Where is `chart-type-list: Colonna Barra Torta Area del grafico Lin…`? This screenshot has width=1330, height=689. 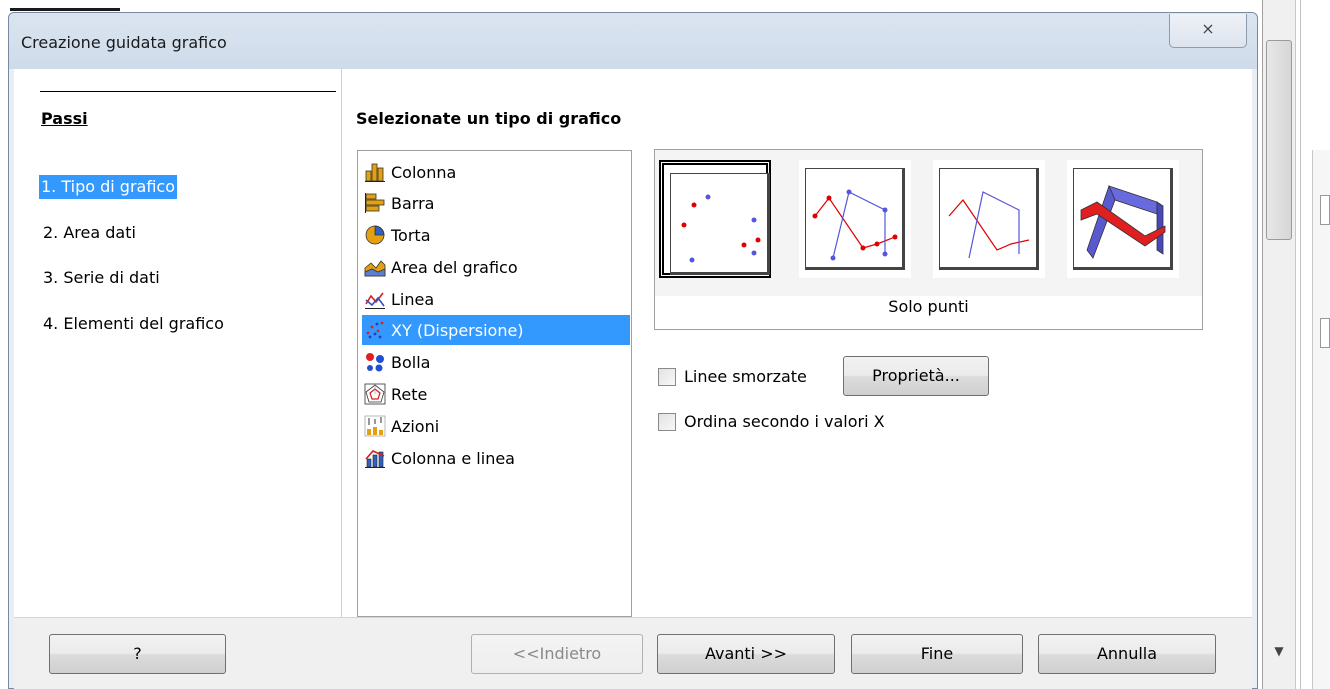
chart-type-list: Colonna Barra Torta Area del grafico Lin… is located at coordinates (494, 383).